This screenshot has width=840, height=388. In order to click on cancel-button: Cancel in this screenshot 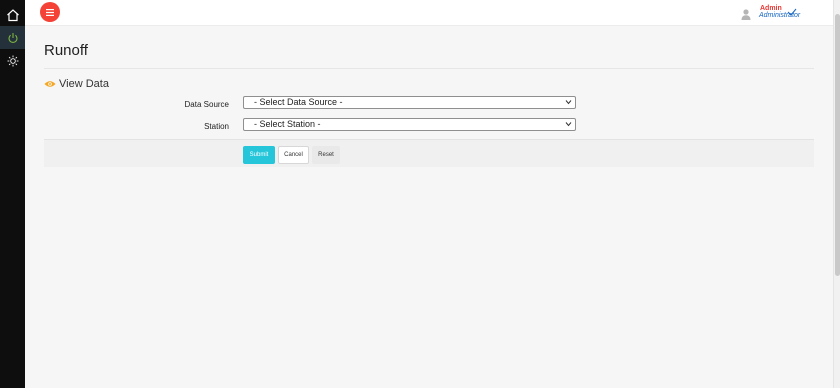, I will do `click(293, 155)`.